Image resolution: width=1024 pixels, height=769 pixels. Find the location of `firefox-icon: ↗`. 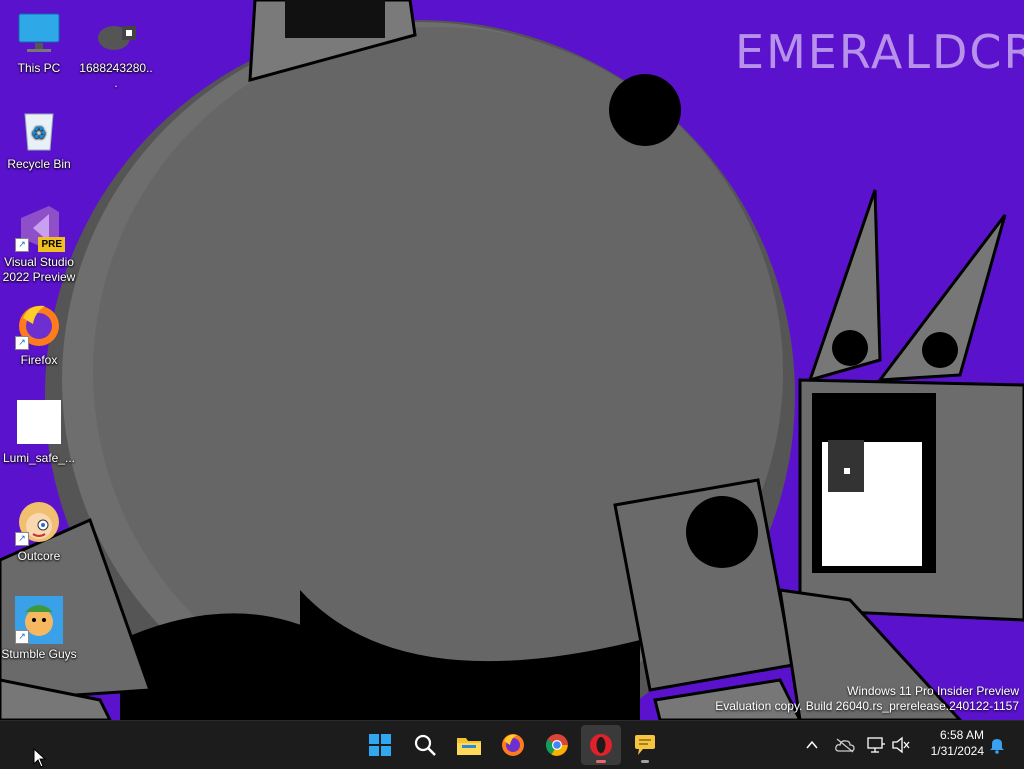

firefox-icon: ↗ is located at coordinates (39, 326).